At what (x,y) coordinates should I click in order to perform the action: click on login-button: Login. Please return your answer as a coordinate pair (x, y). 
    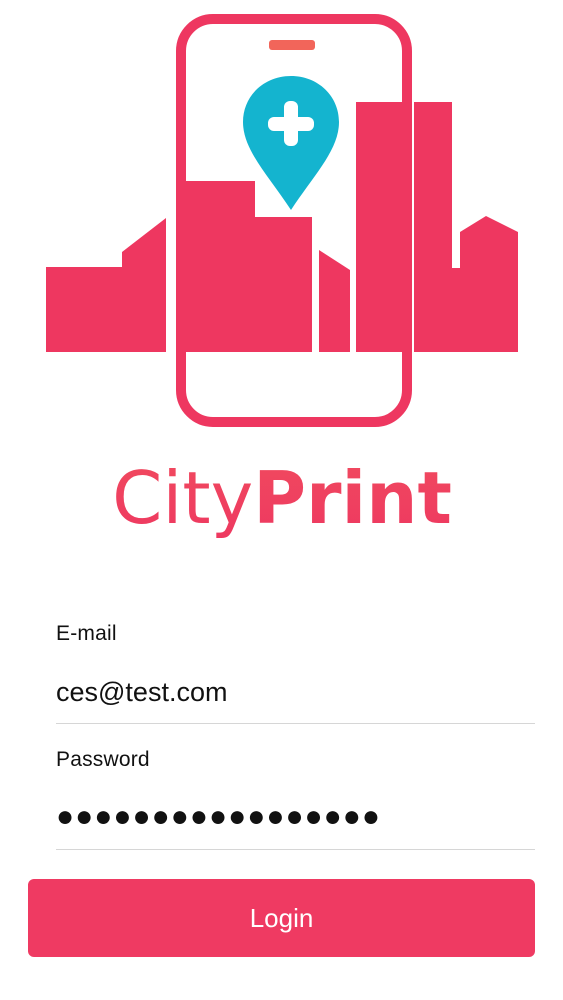
    Looking at the image, I should click on (281, 918).